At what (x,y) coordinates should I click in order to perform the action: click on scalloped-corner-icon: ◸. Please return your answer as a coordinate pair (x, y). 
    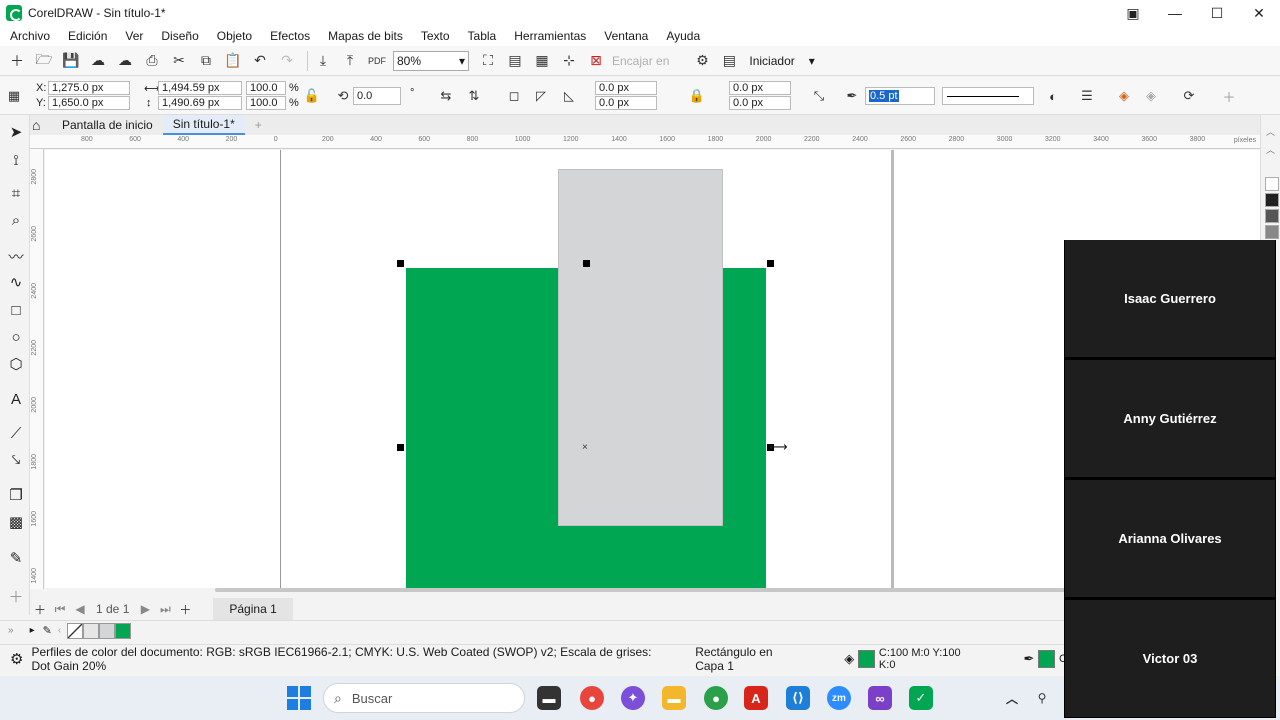
    Looking at the image, I should click on (541, 96).